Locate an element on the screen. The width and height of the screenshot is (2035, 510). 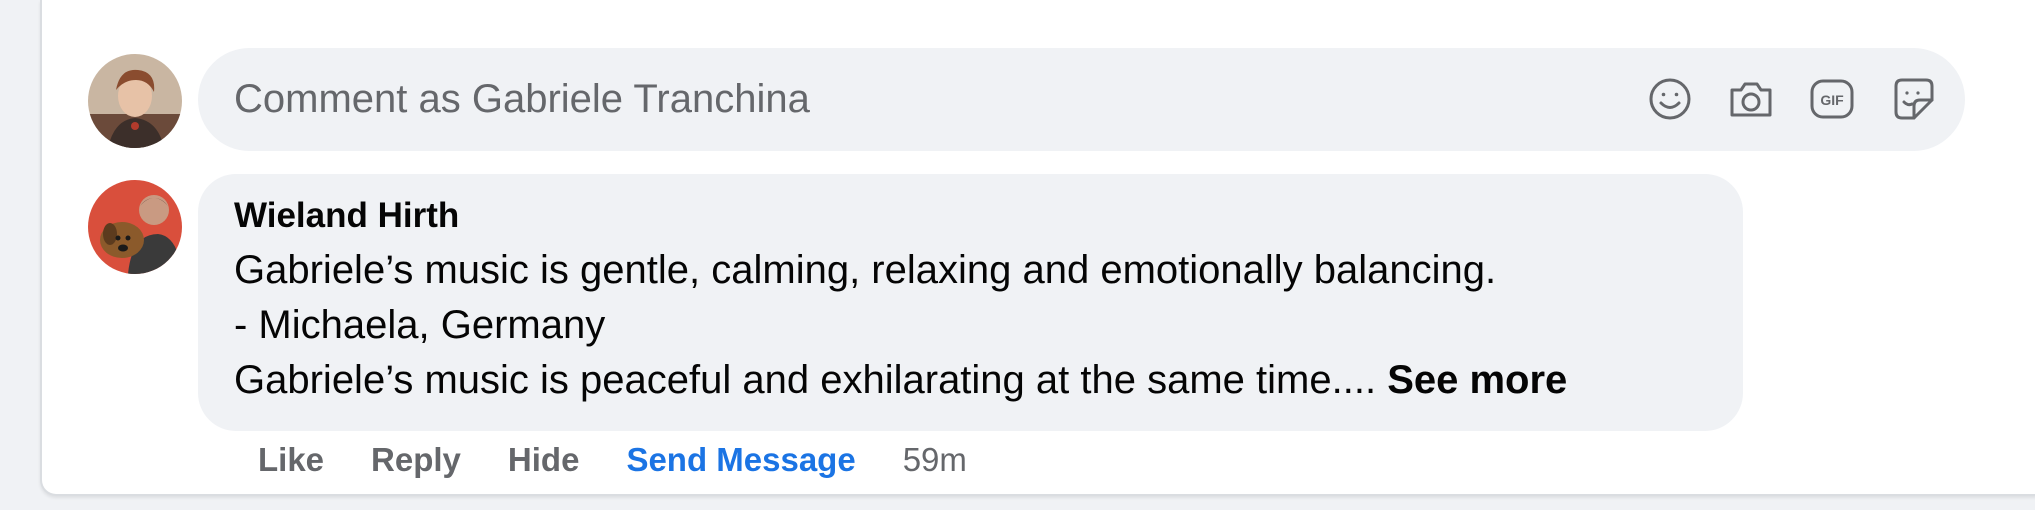
comment-author-name: Wieland Hirth is located at coordinates (346, 216).